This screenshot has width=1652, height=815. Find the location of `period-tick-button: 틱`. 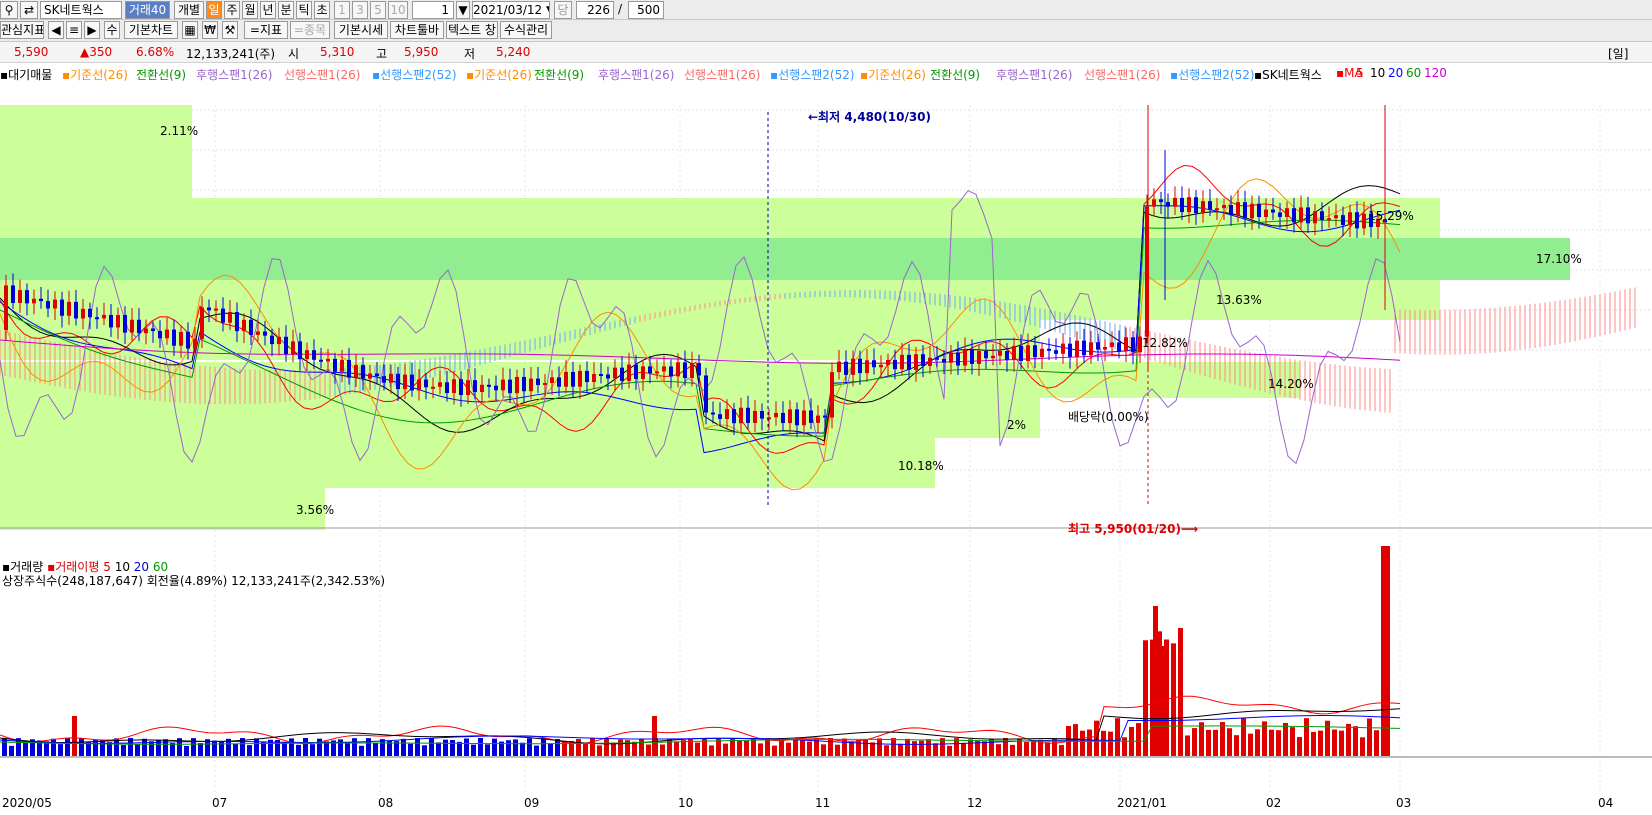

period-tick-button: 틱 is located at coordinates (304, 10).